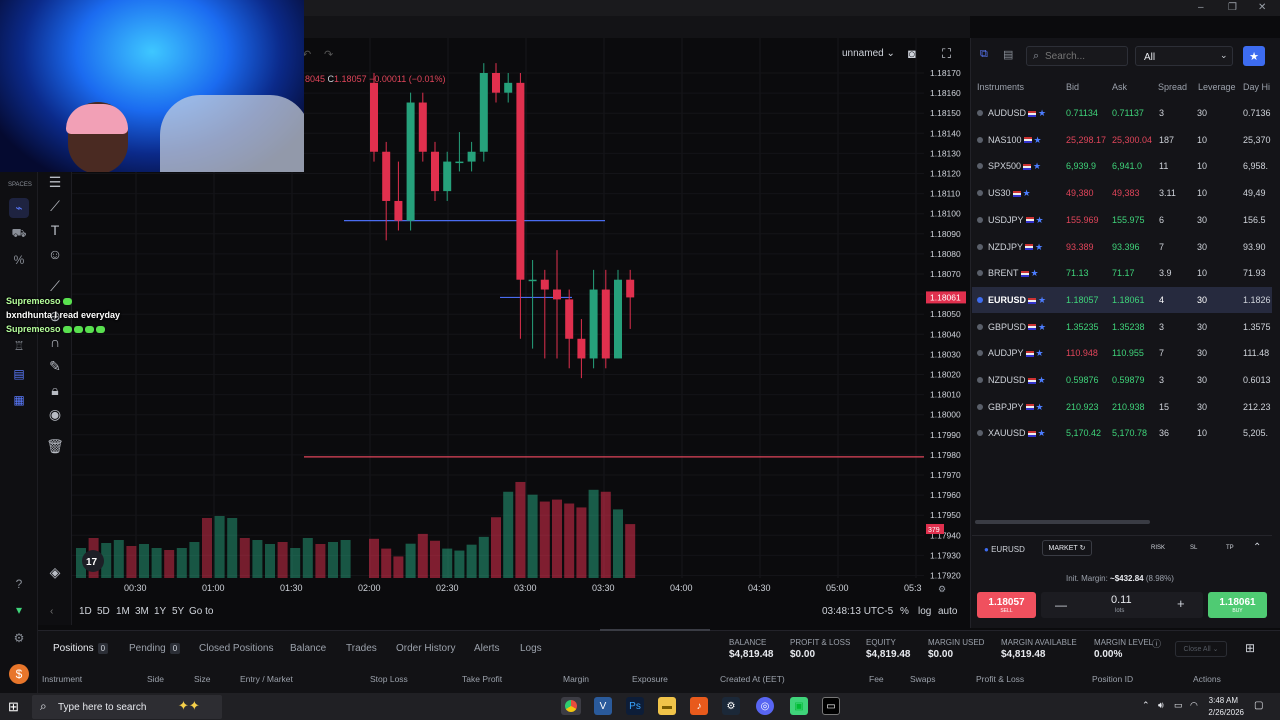  What do you see at coordinates (81, 648) in the screenshot?
I see `positions-tab: Positions 0` at bounding box center [81, 648].